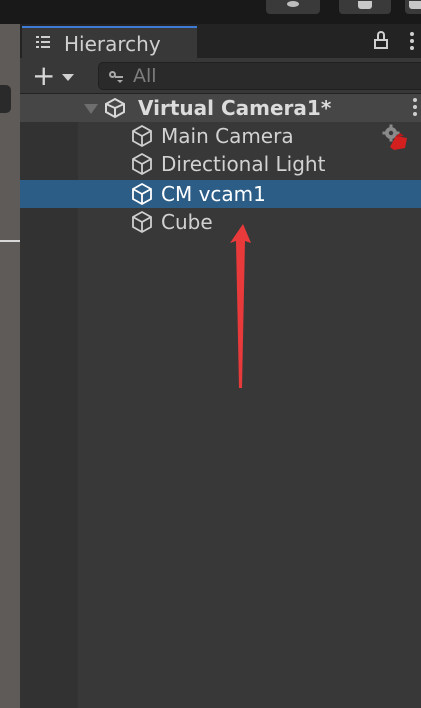  Describe the element at coordinates (259, 76) in the screenshot. I see `search-input: All` at that location.